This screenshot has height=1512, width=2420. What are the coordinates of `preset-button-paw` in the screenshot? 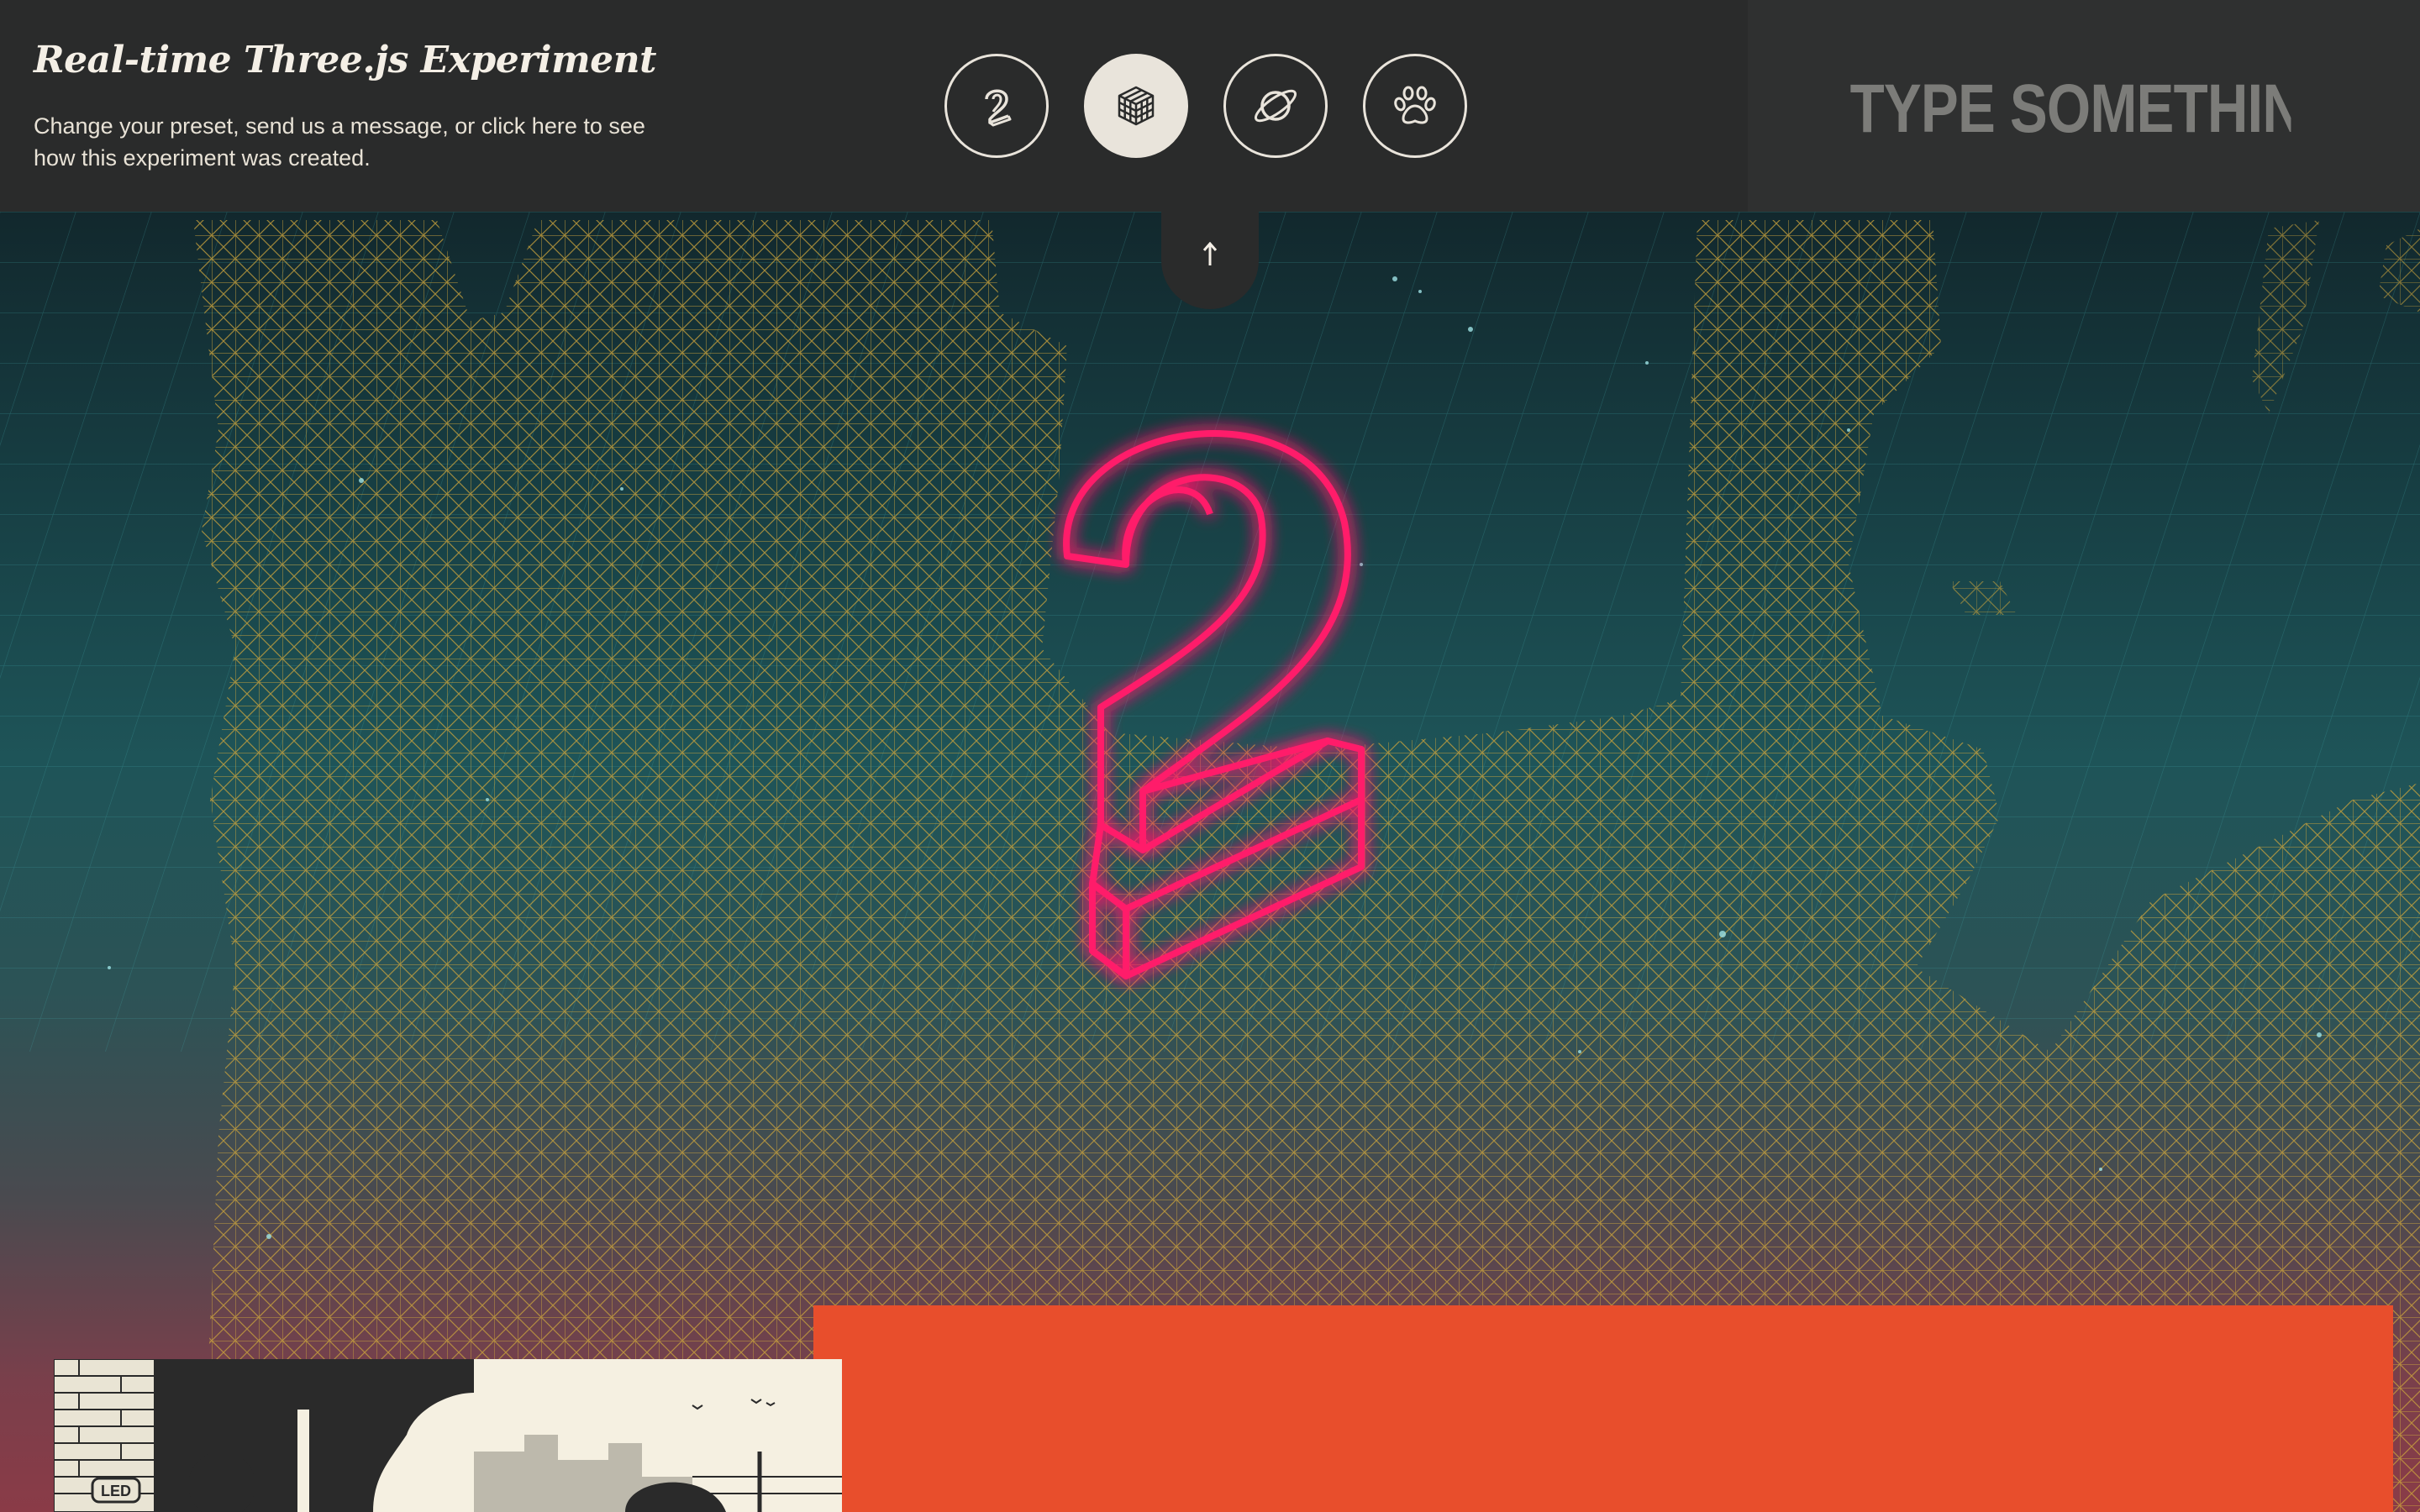 It's located at (1415, 106).